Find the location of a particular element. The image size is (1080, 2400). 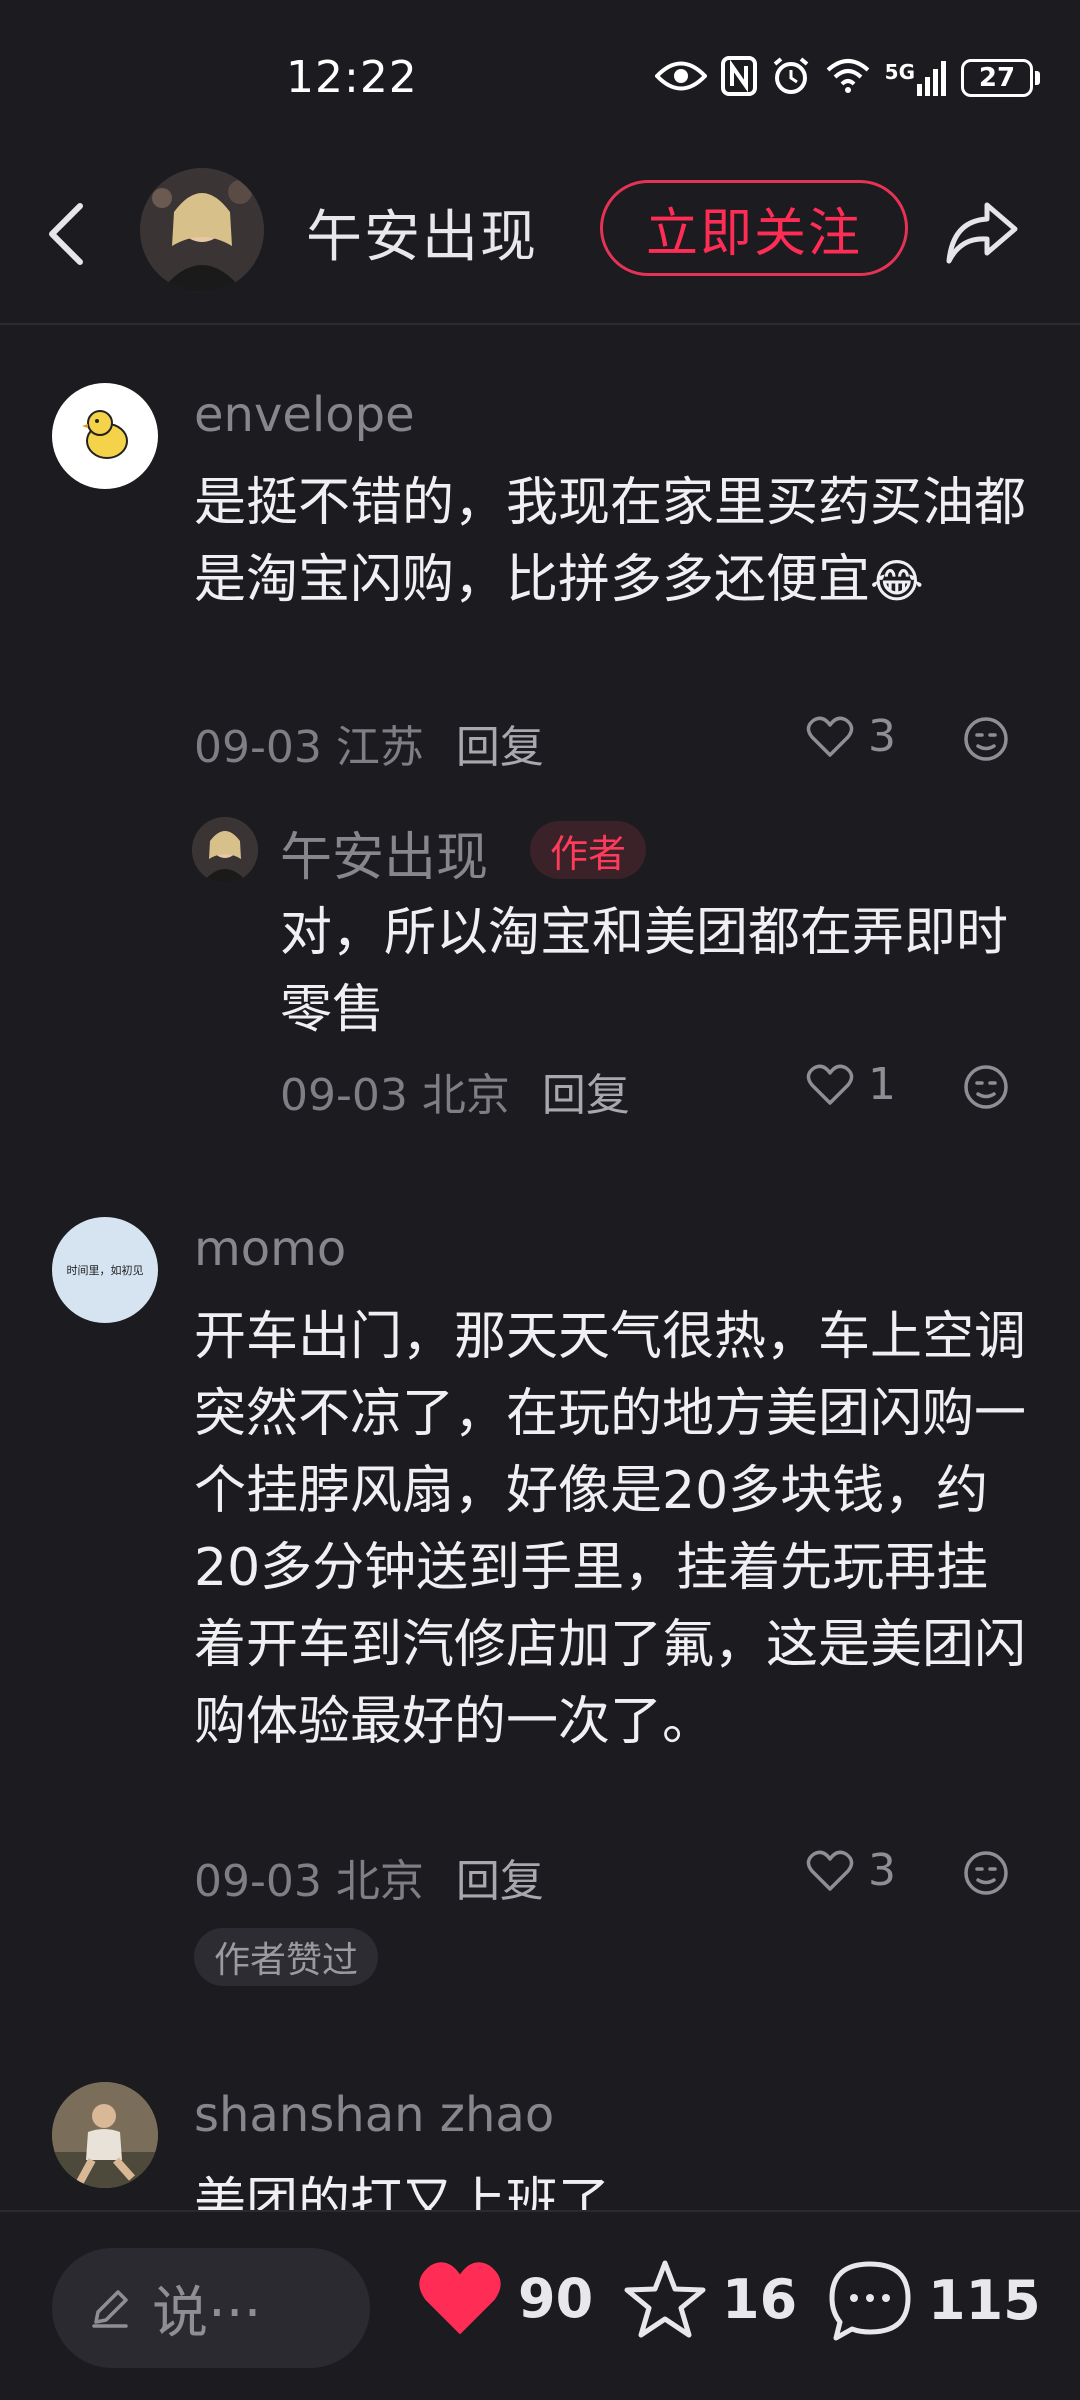

bottom-action-bar: 说··· 90 16 115 is located at coordinates (540, 2305).